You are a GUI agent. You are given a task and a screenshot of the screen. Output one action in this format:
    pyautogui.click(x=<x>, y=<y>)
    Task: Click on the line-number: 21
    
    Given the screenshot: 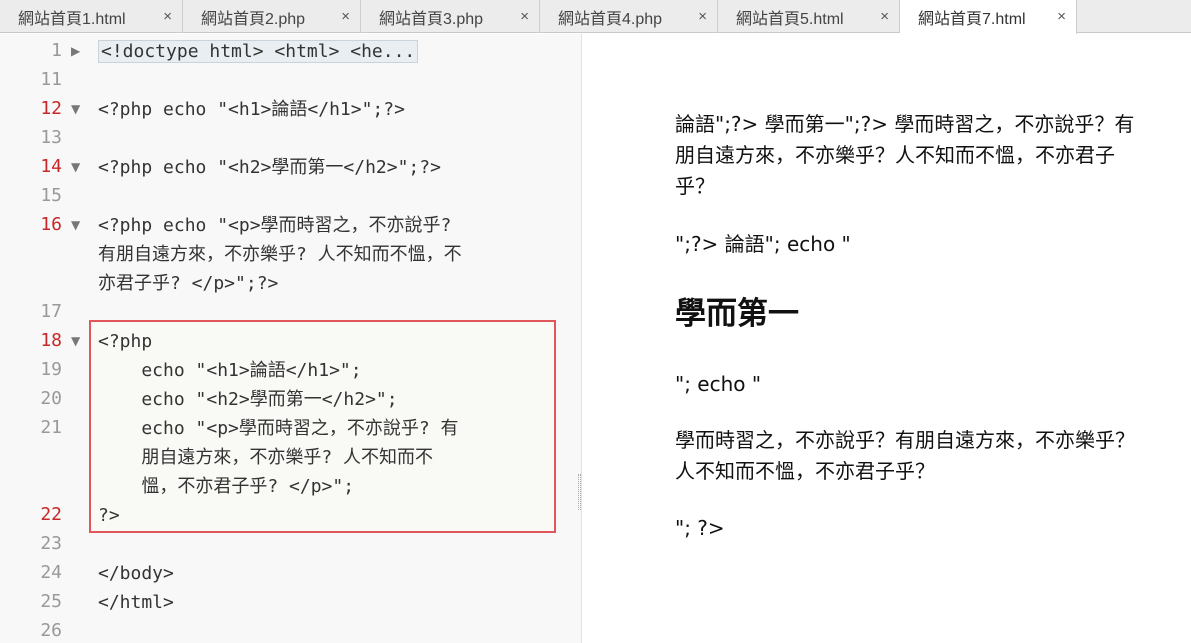 What is the action you would take?
    pyautogui.click(x=51, y=427)
    